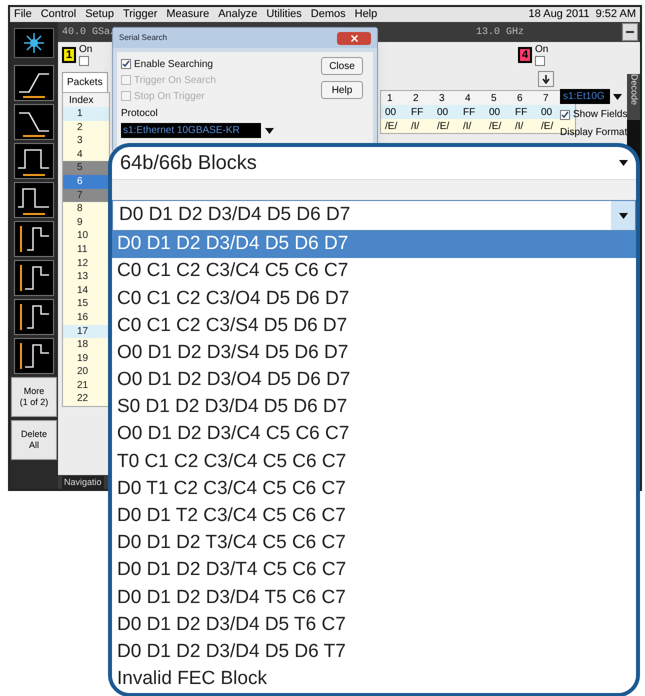  Describe the element at coordinates (633, 97) in the screenshot. I see `decode-tab: Decode` at that location.